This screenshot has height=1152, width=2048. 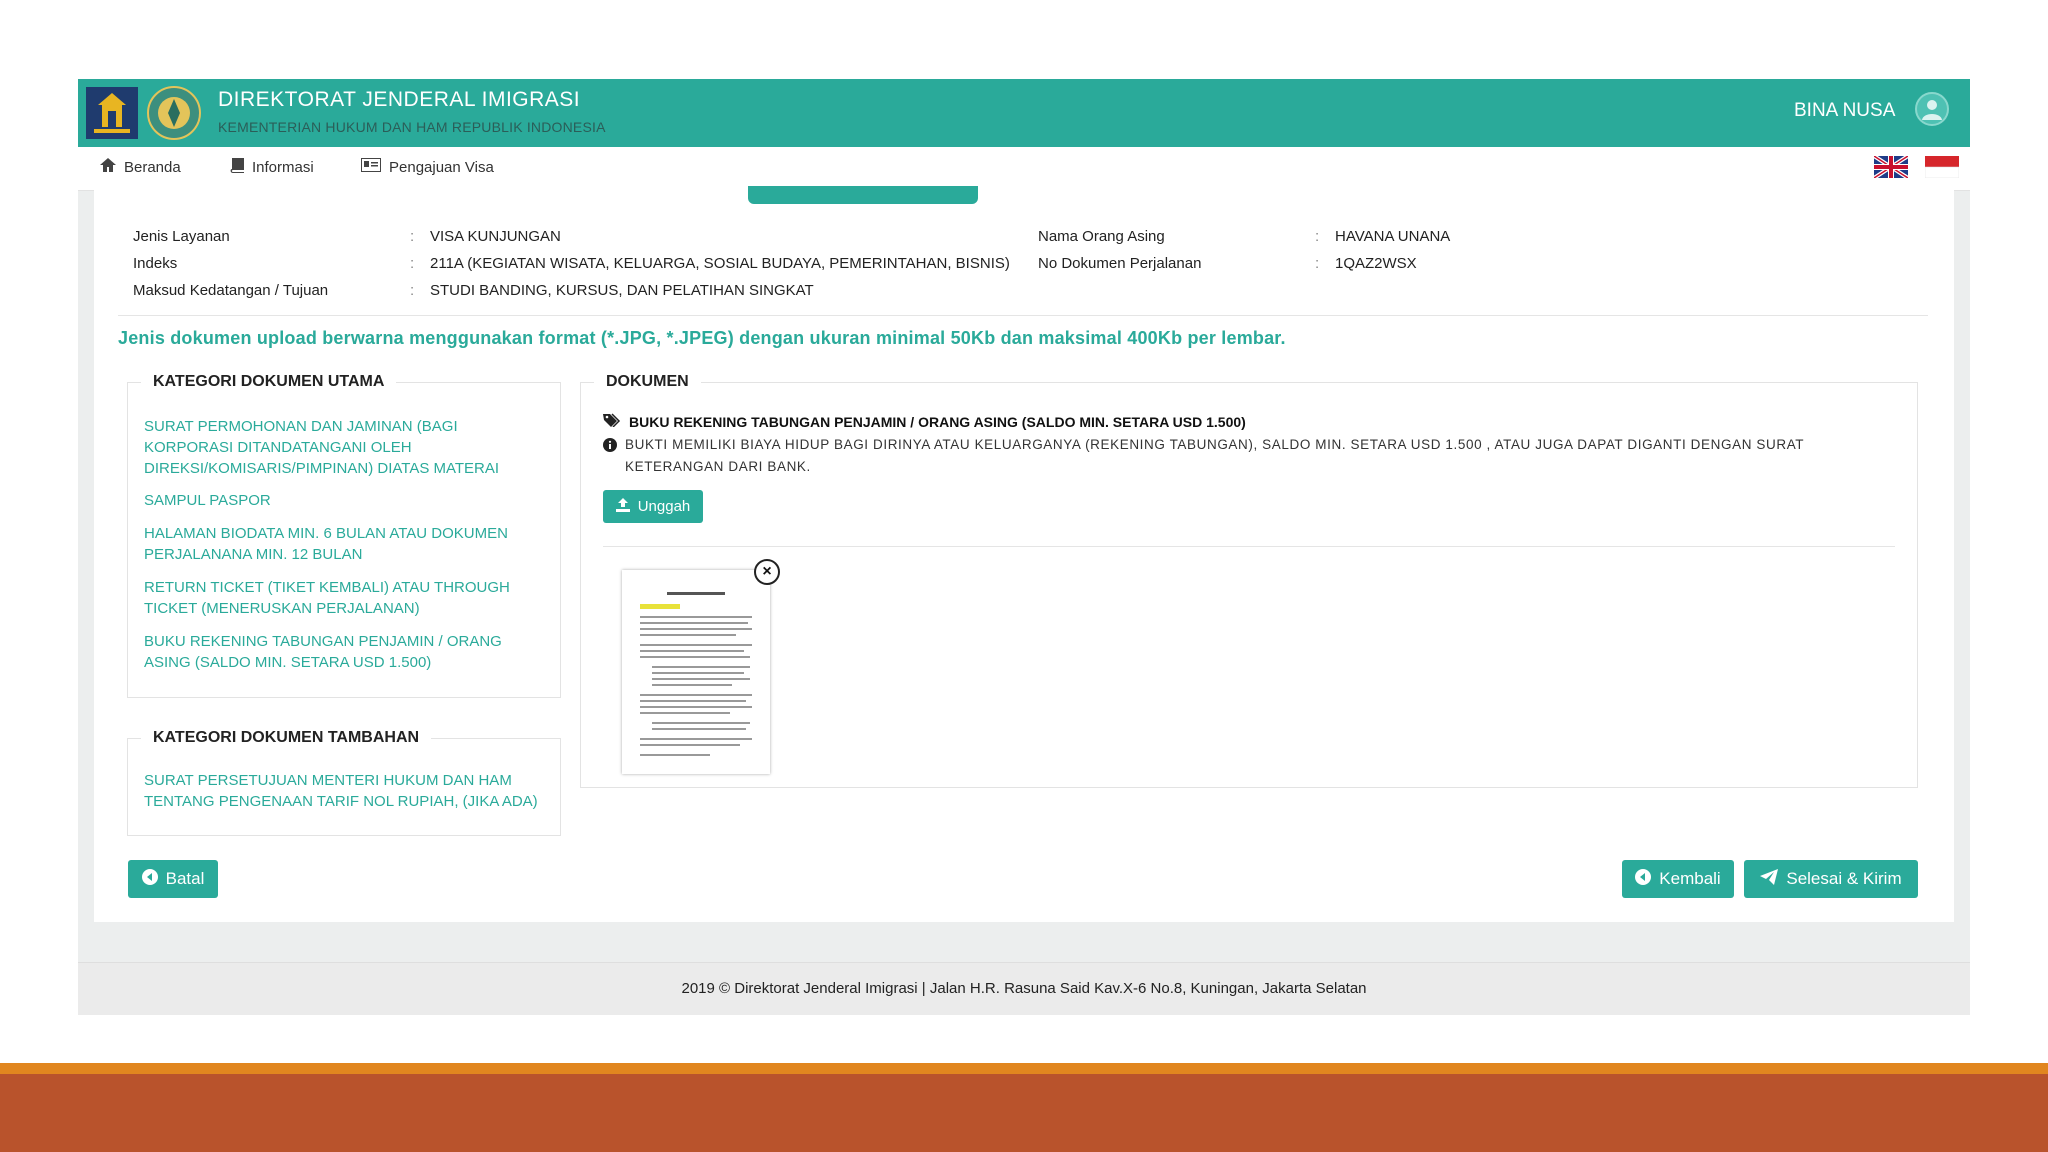 I want to click on cancel-button: Batal, so click(x=173, y=879).